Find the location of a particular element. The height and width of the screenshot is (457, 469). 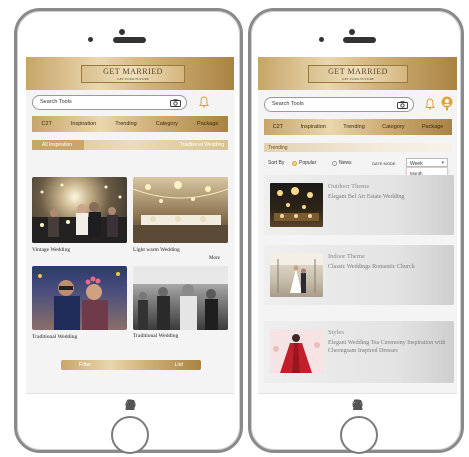

card-title: Classic Weddings Romantic Church is located at coordinates (371, 267).